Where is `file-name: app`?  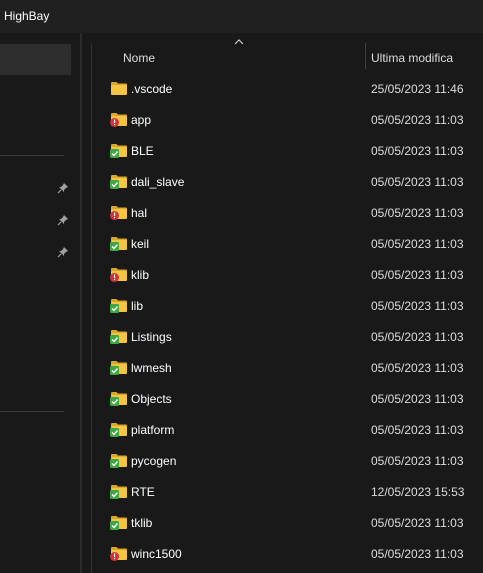 file-name: app is located at coordinates (141, 120).